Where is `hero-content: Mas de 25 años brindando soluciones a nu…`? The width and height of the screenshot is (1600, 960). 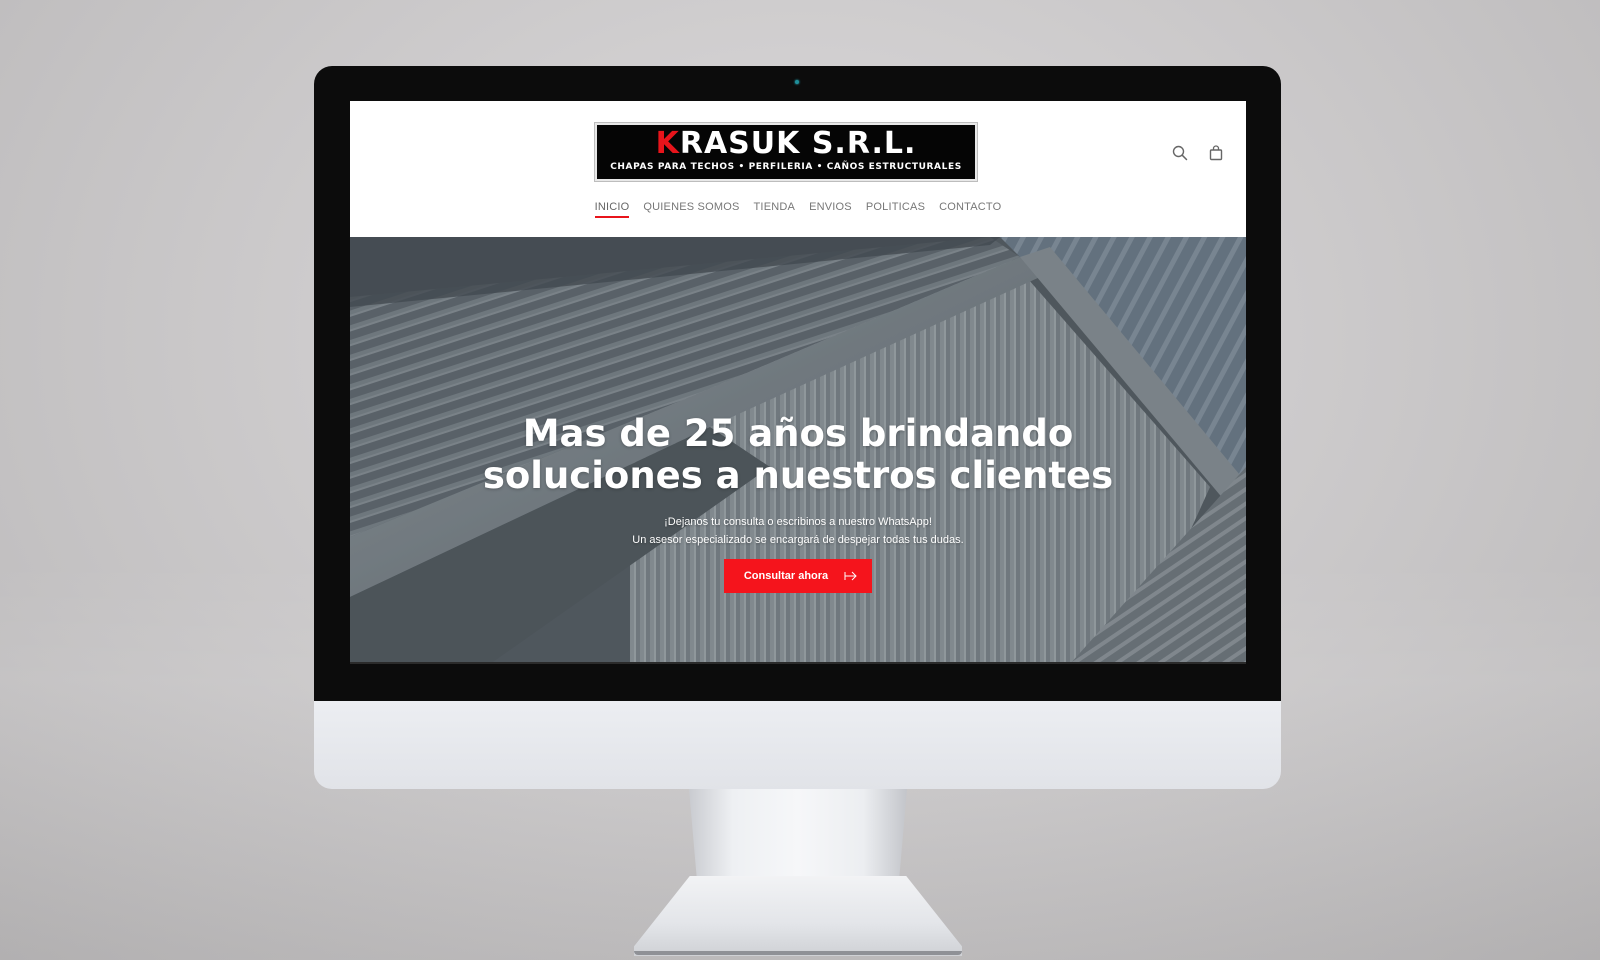
hero-content: Mas de 25 años brindando soluciones a nu… is located at coordinates (798, 503).